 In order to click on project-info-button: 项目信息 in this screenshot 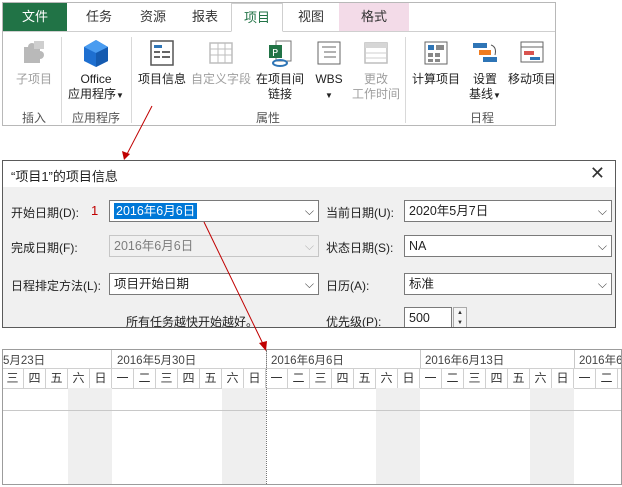, I will do `click(162, 62)`.